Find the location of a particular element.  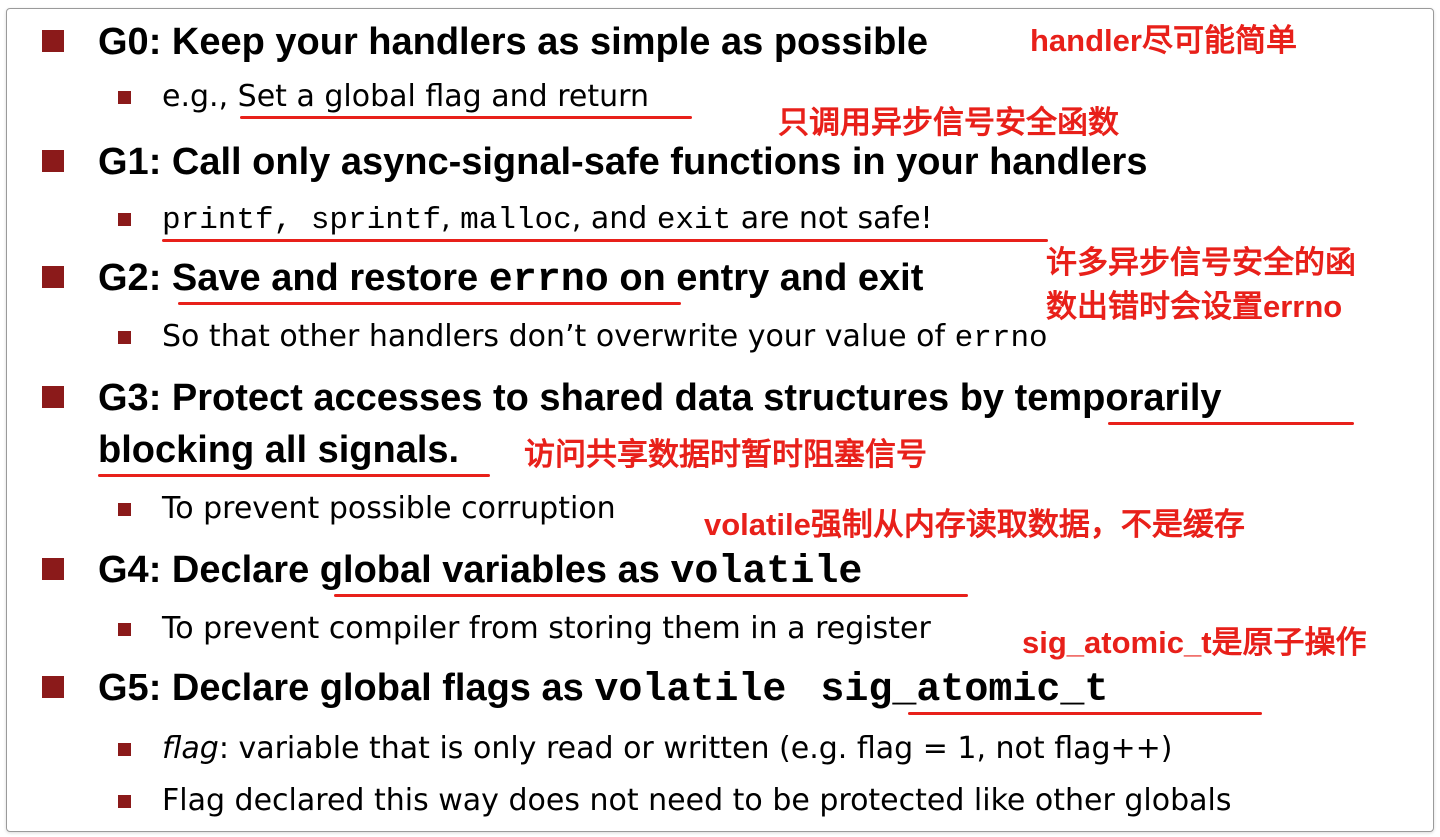

g1-annotation: 只调用异步信号安全函数 is located at coordinates (948, 122).